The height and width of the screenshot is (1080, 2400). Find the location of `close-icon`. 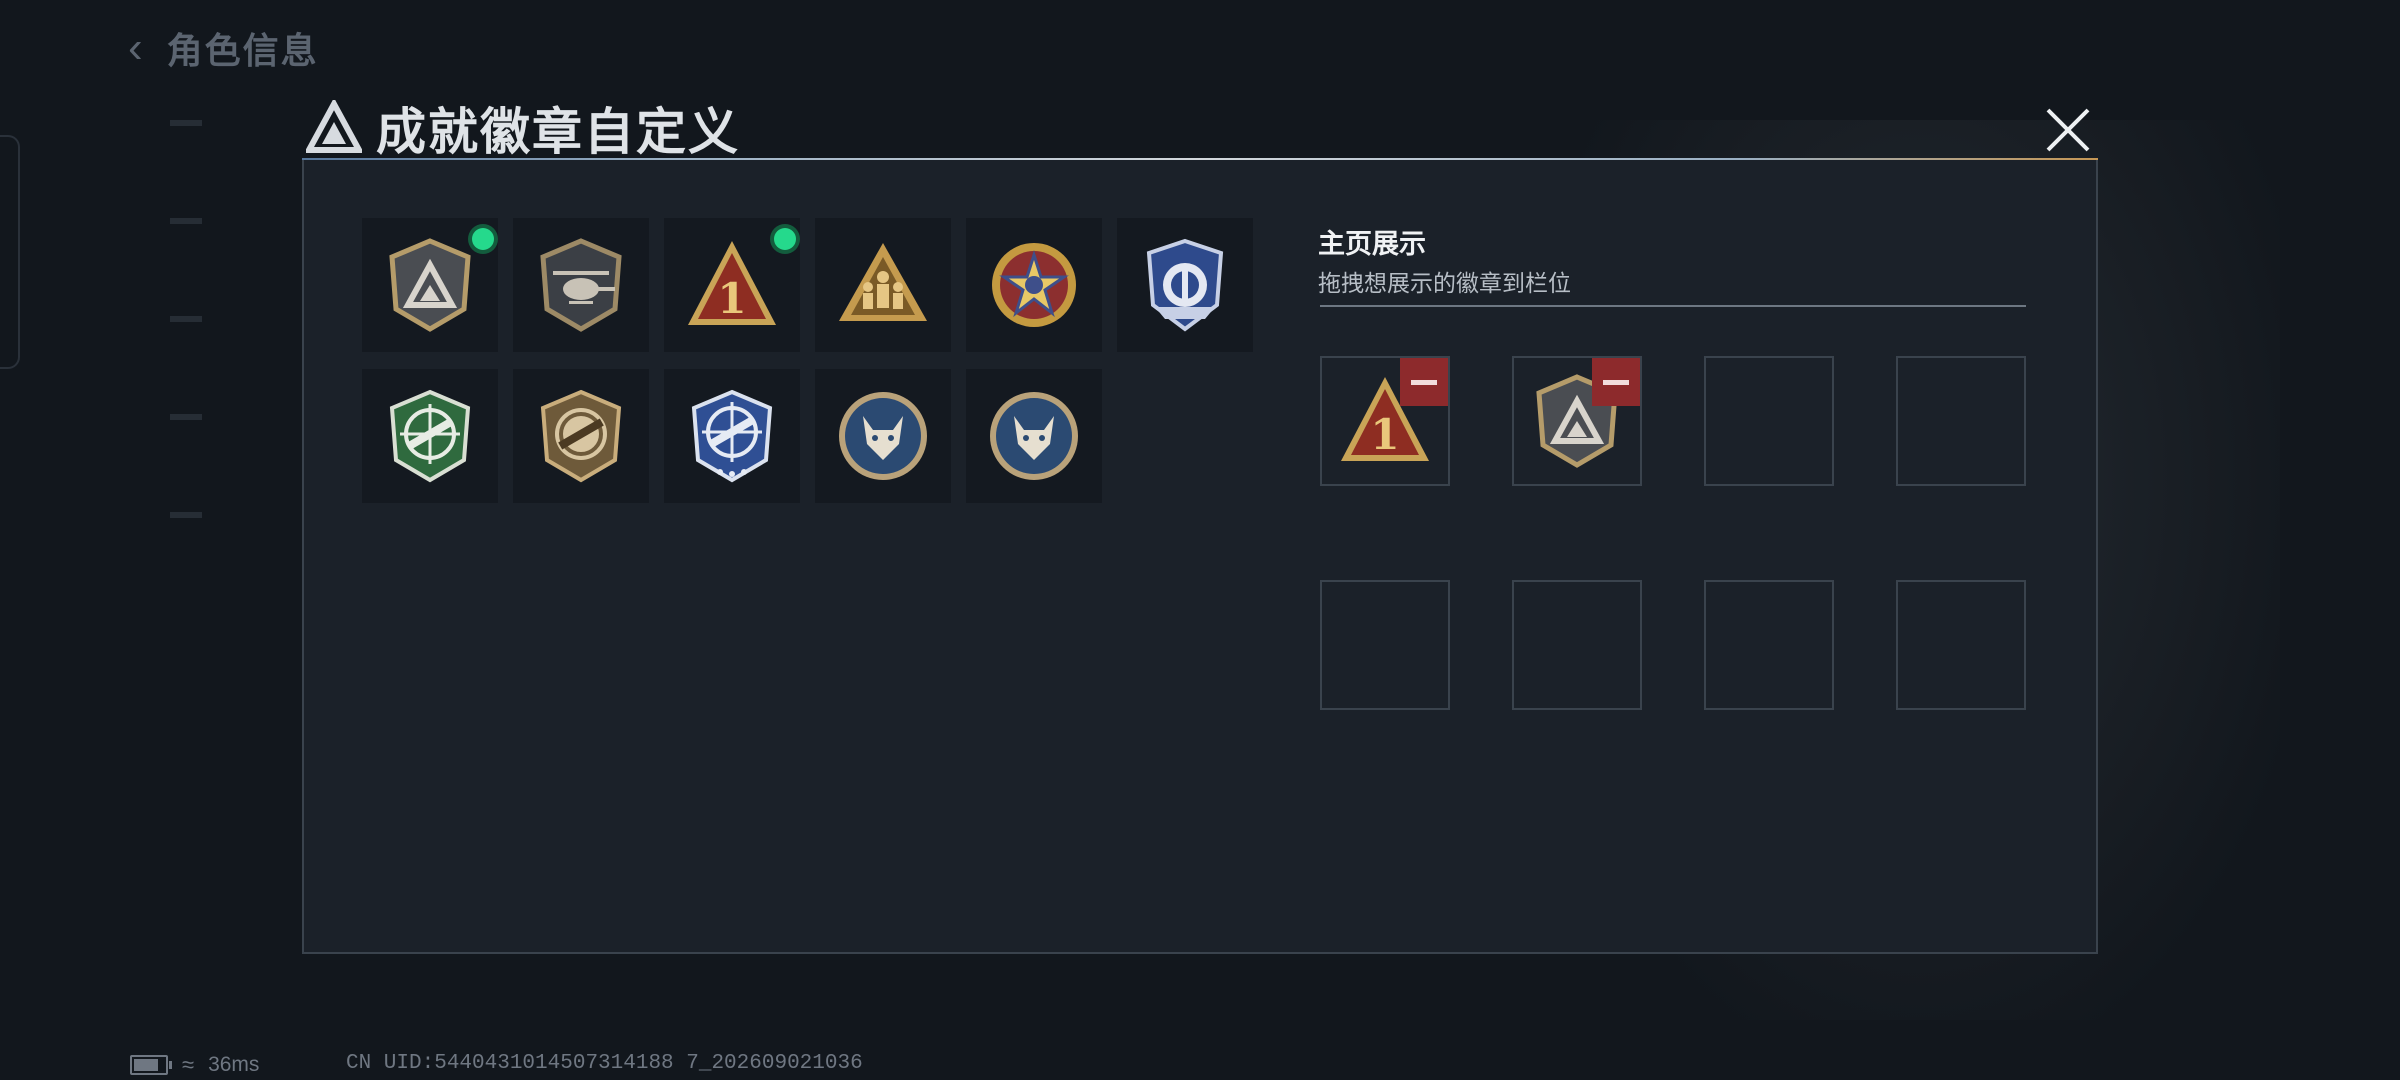

close-icon is located at coordinates (2068, 130).